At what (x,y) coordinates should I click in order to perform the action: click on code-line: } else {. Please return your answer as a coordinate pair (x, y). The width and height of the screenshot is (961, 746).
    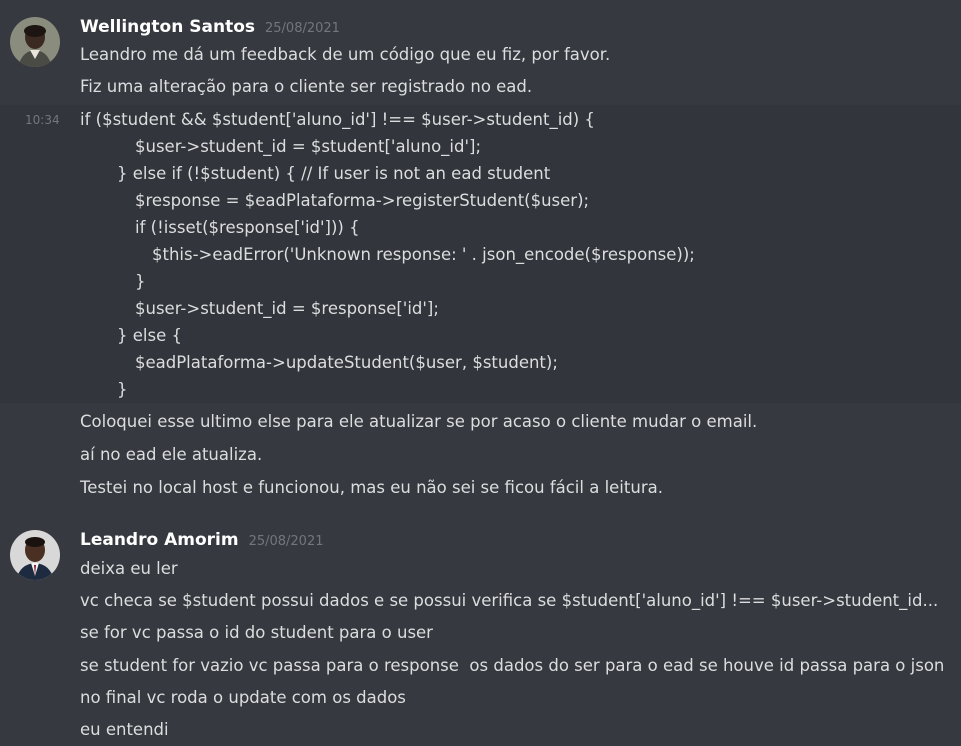
    Looking at the image, I should click on (149, 335).